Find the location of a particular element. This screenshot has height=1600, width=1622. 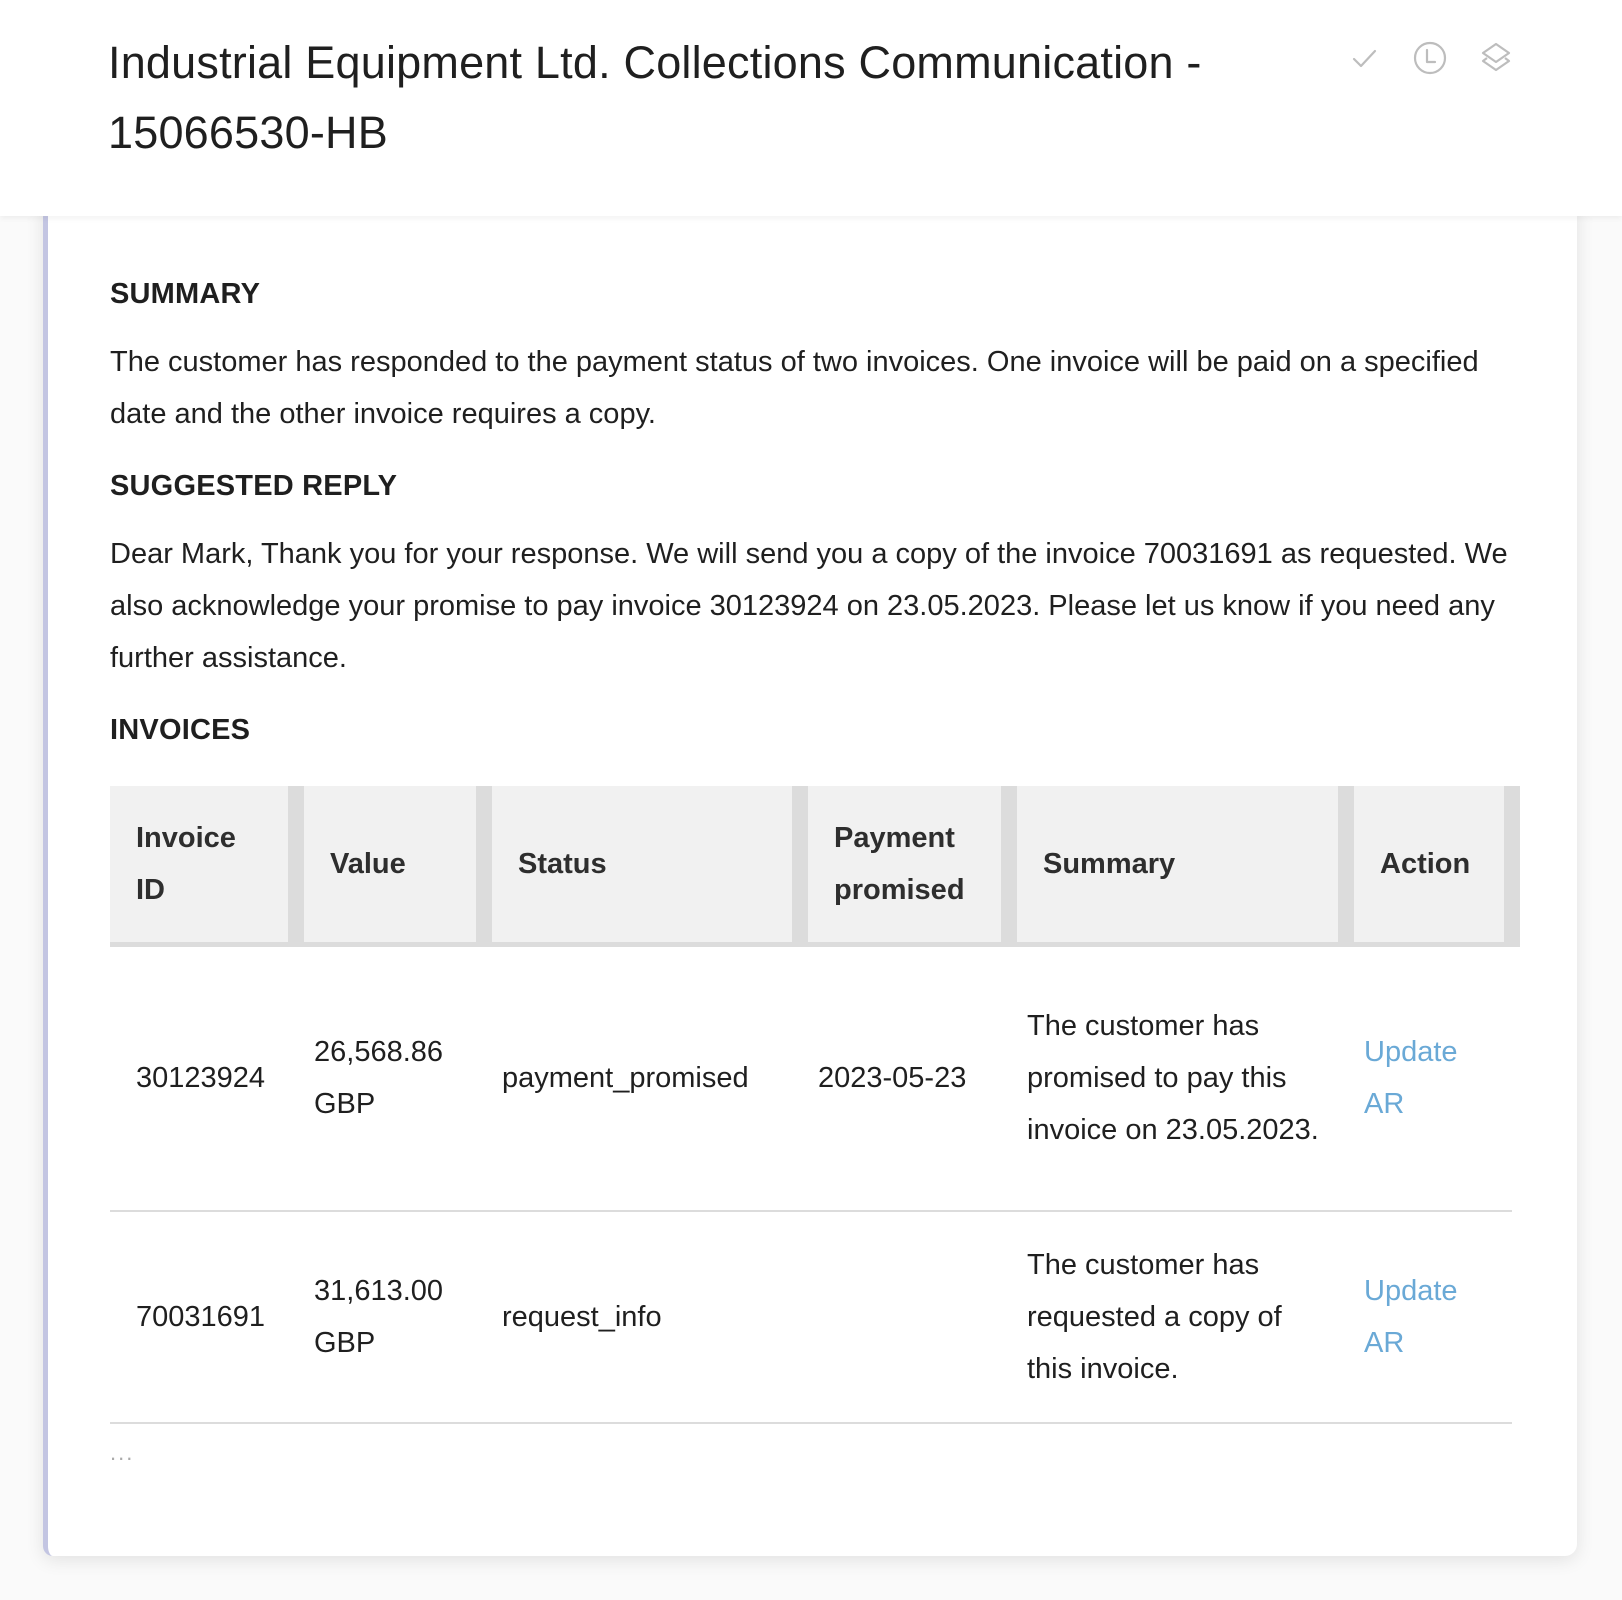

layers-button is located at coordinates (1496, 58).